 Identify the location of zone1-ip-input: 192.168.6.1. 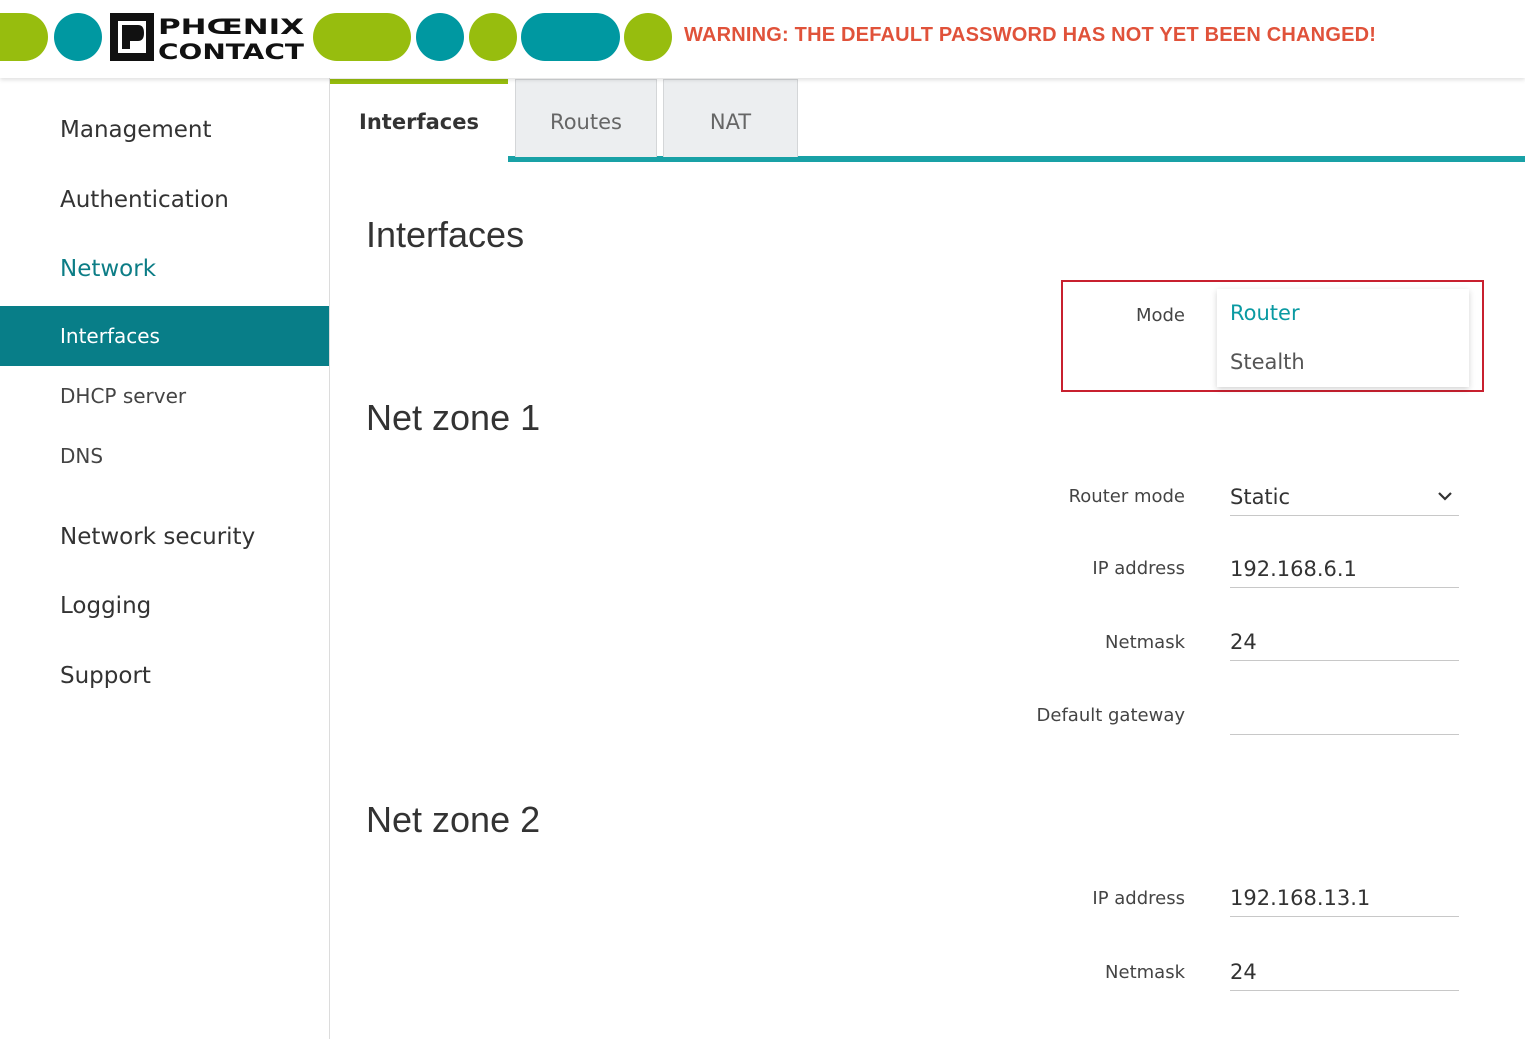
(1344, 570).